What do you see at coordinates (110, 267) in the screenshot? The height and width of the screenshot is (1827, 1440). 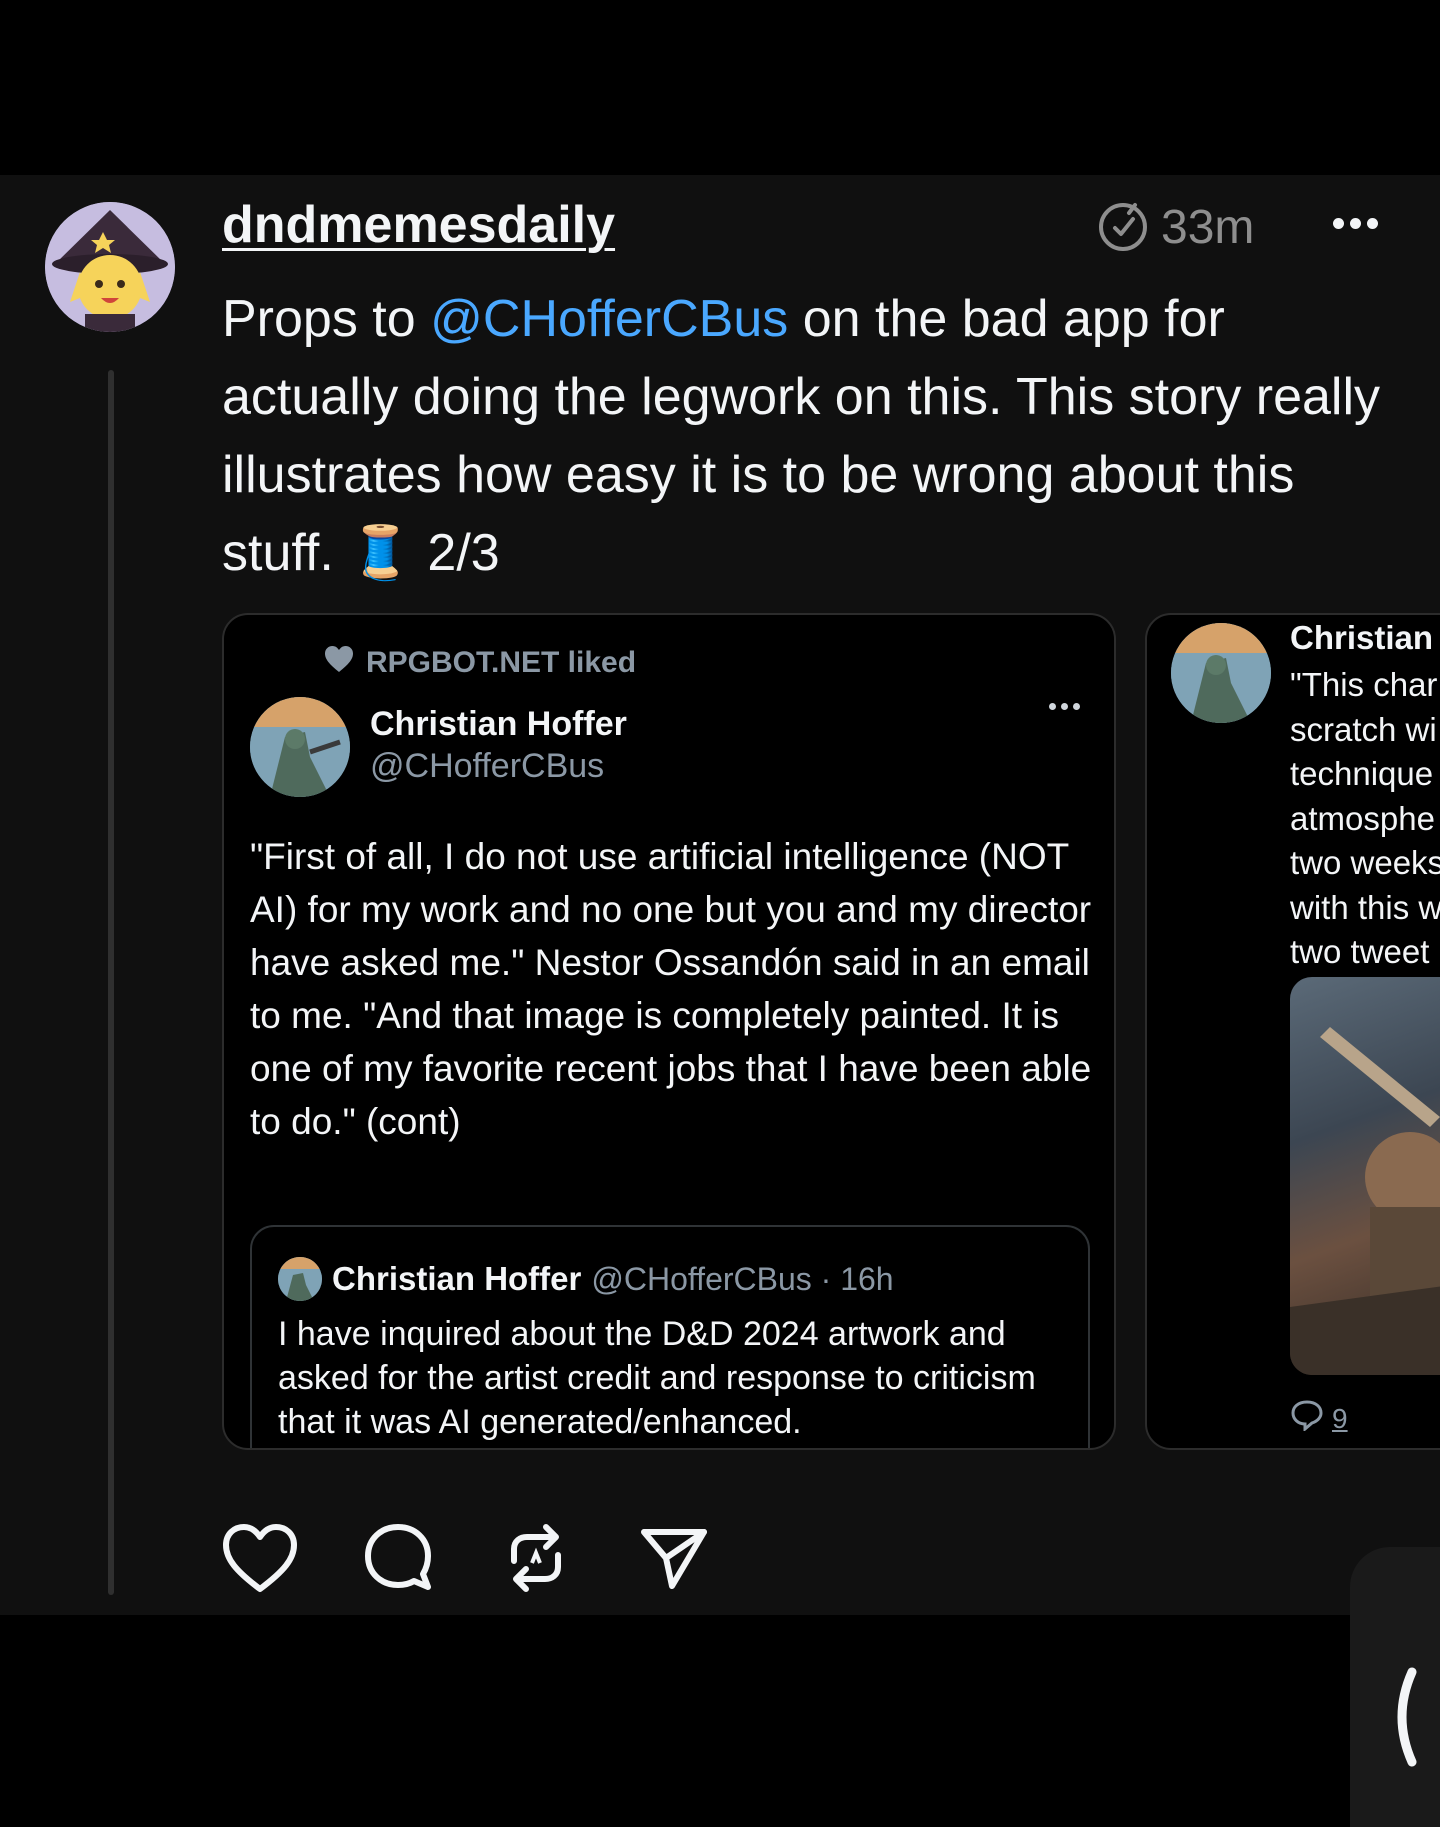 I see `profile-avatar` at bounding box center [110, 267].